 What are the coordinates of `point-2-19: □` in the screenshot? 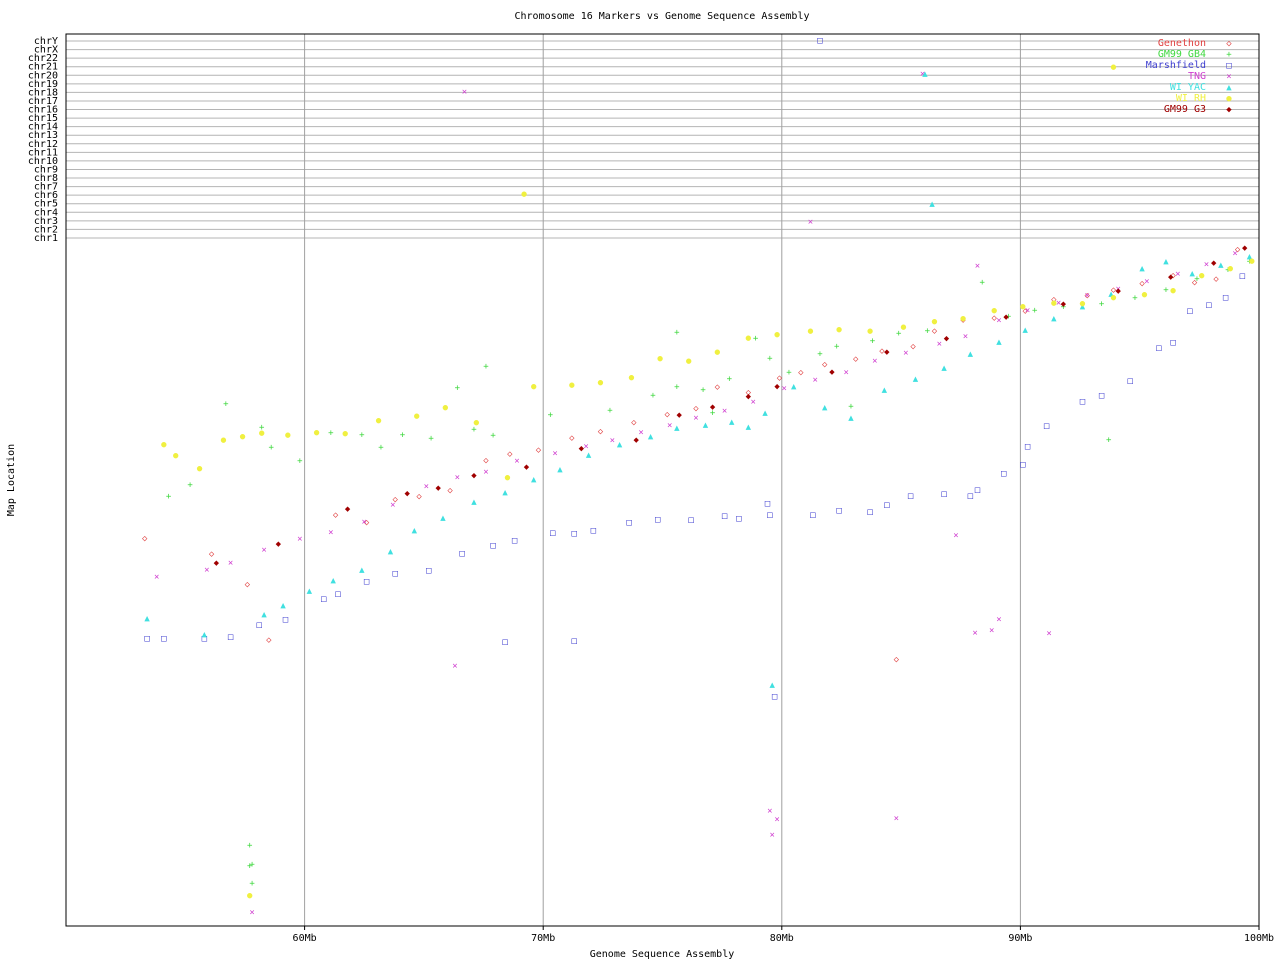 It's located at (691, 520).